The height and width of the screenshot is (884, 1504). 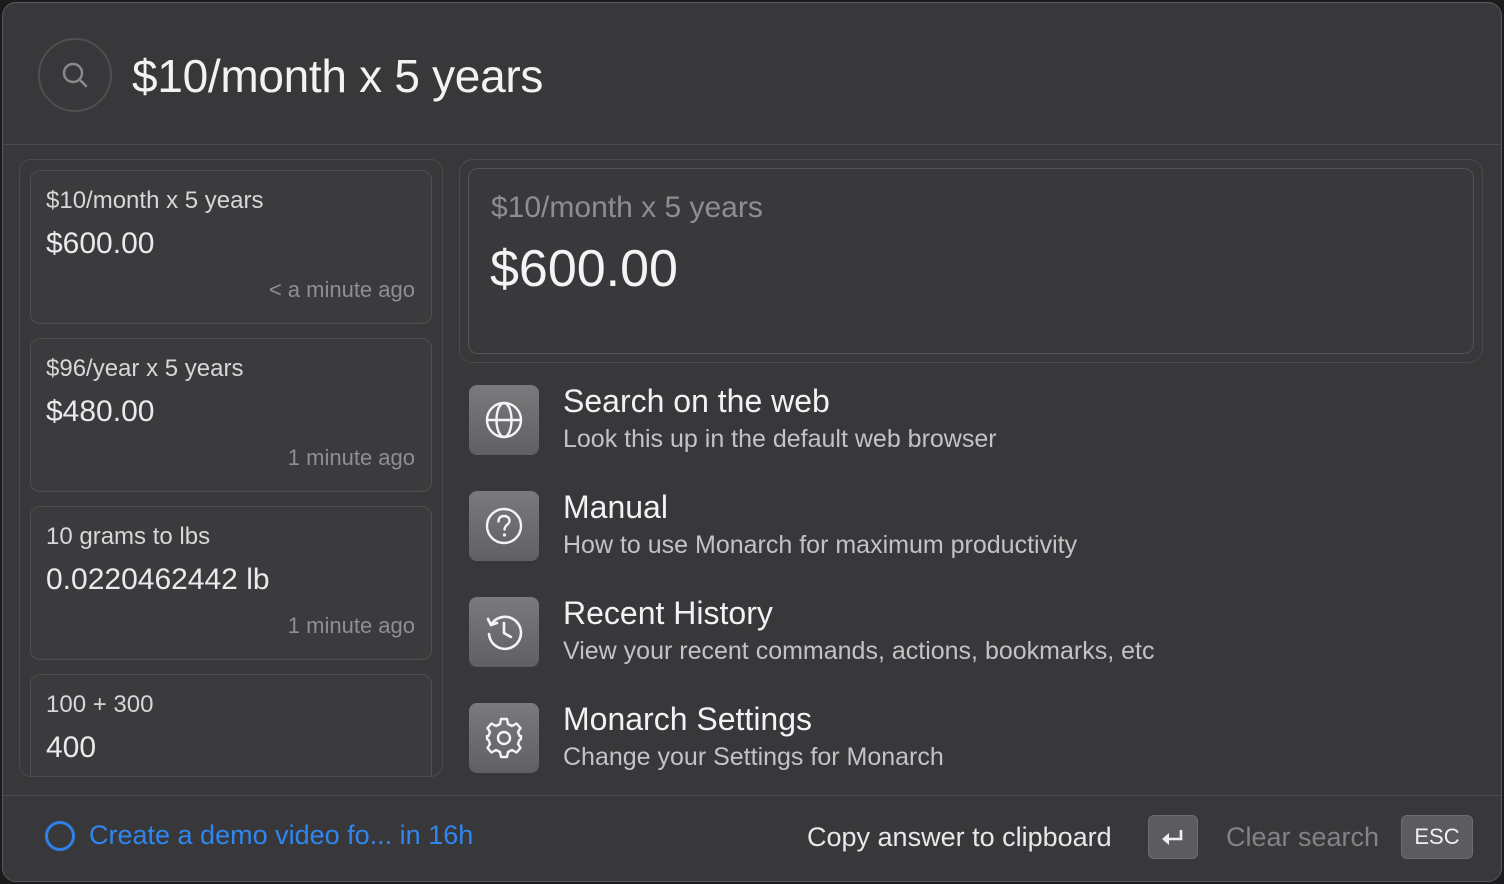 What do you see at coordinates (100, 411) in the screenshot?
I see `history-answer: $480.00` at bounding box center [100, 411].